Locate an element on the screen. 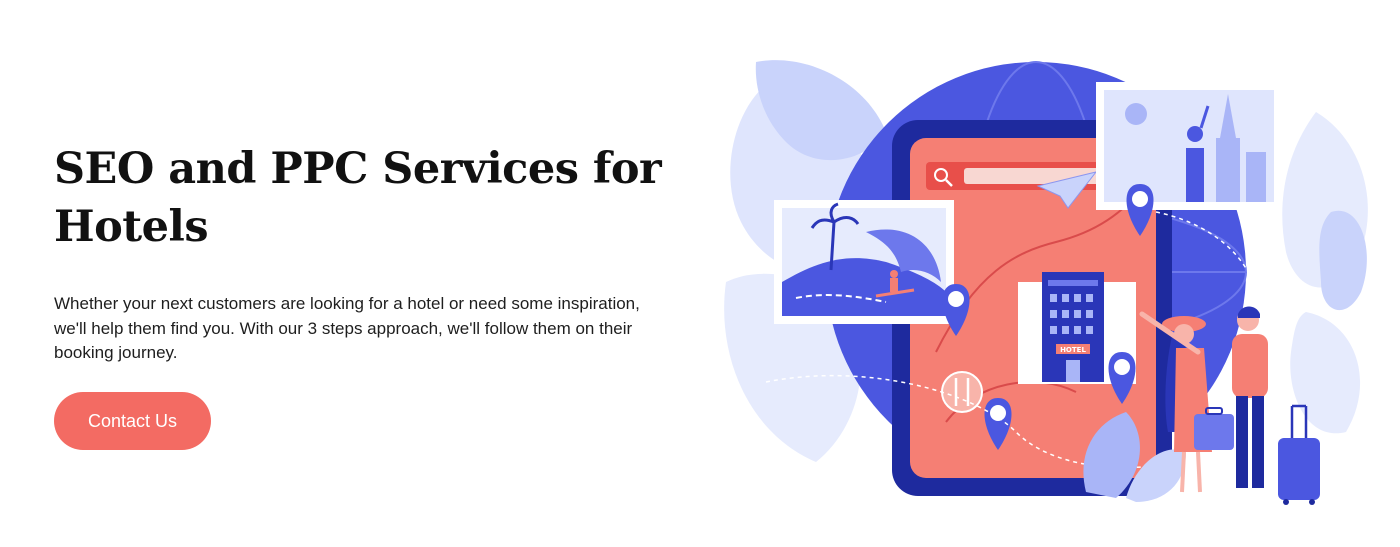  page-title: SEO and PPC Services for Hotels is located at coordinates (358, 198).